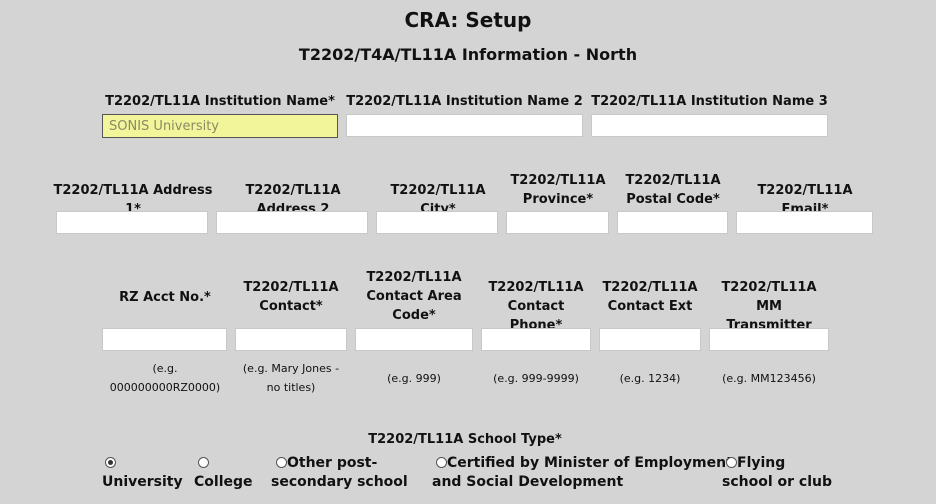 The height and width of the screenshot is (504, 936). I want to click on province-label: T2202/TL11A Province*, so click(558, 190).